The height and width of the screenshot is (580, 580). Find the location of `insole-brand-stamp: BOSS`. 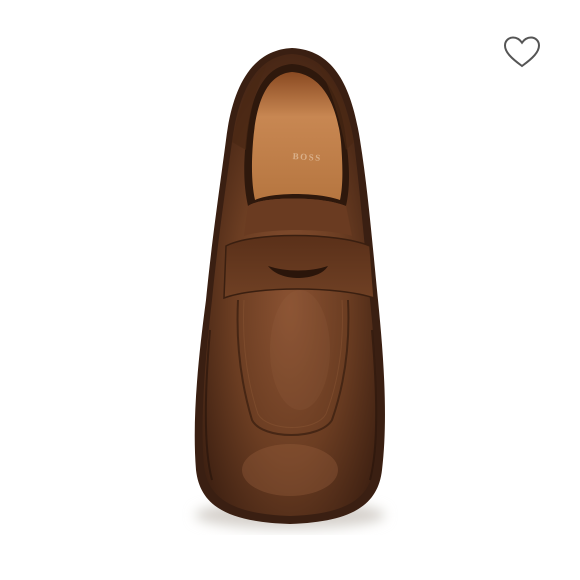

insole-brand-stamp: BOSS is located at coordinates (307, 157).